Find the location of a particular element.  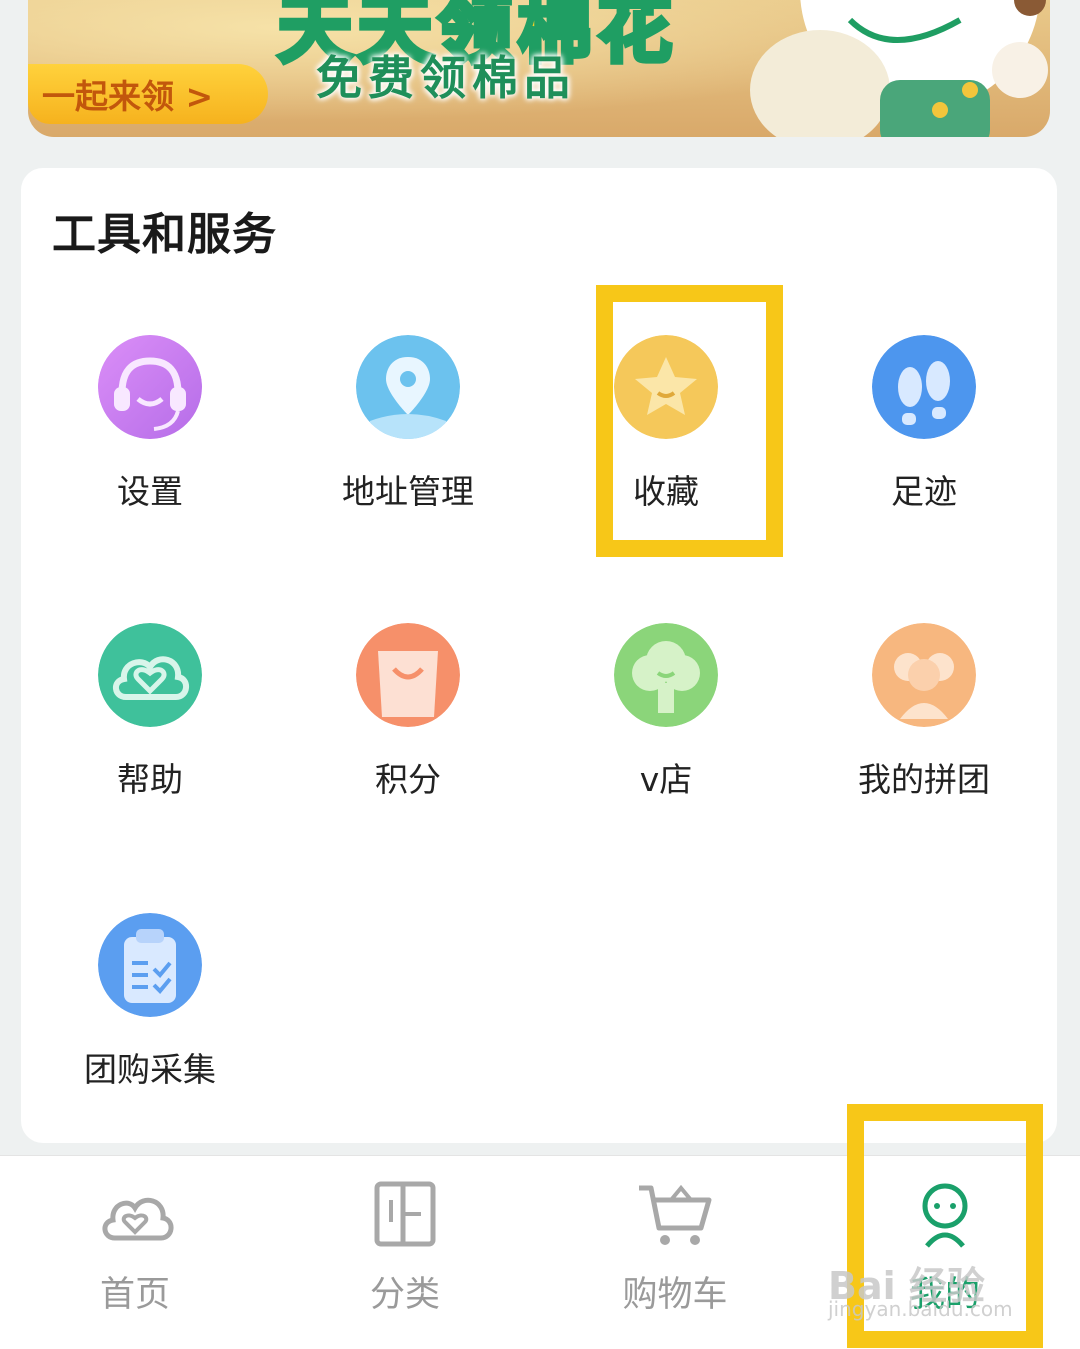

tool-v-store: v店 is located at coordinates (666, 723).